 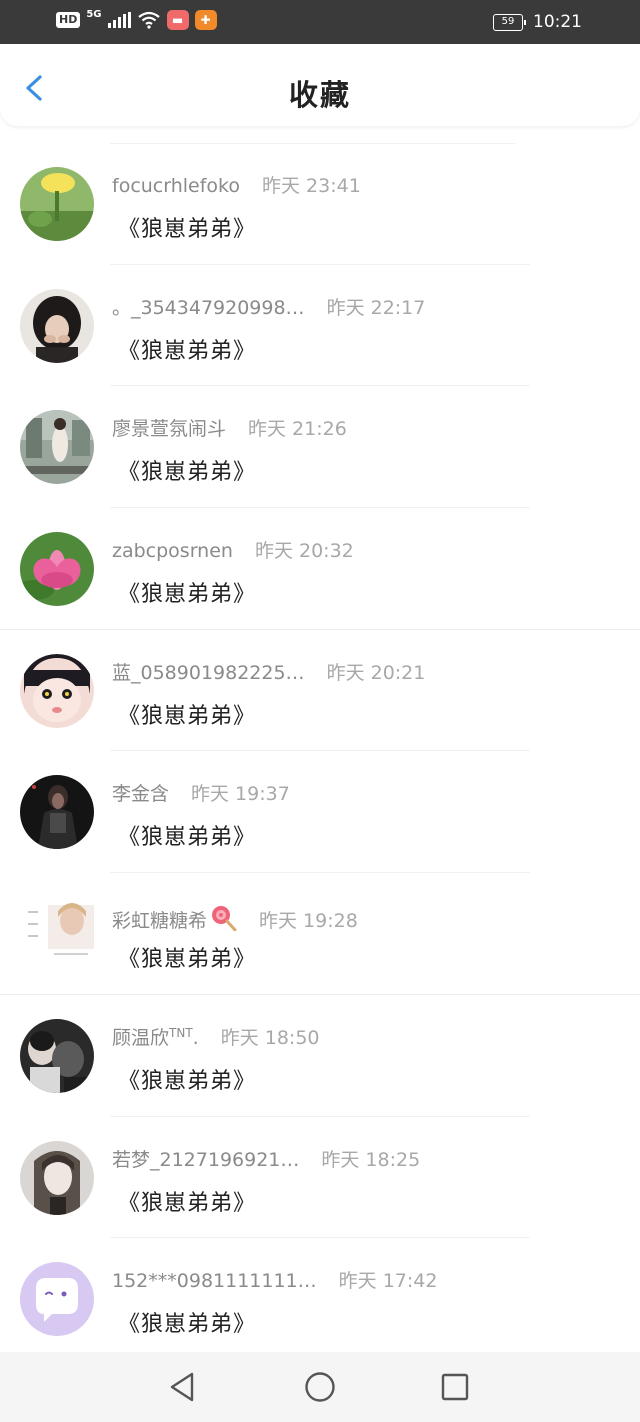 I want to click on list-item: 152***0981111111… 昨天 17:42 《狼崽弟弟》, so click(x=320, y=1299).